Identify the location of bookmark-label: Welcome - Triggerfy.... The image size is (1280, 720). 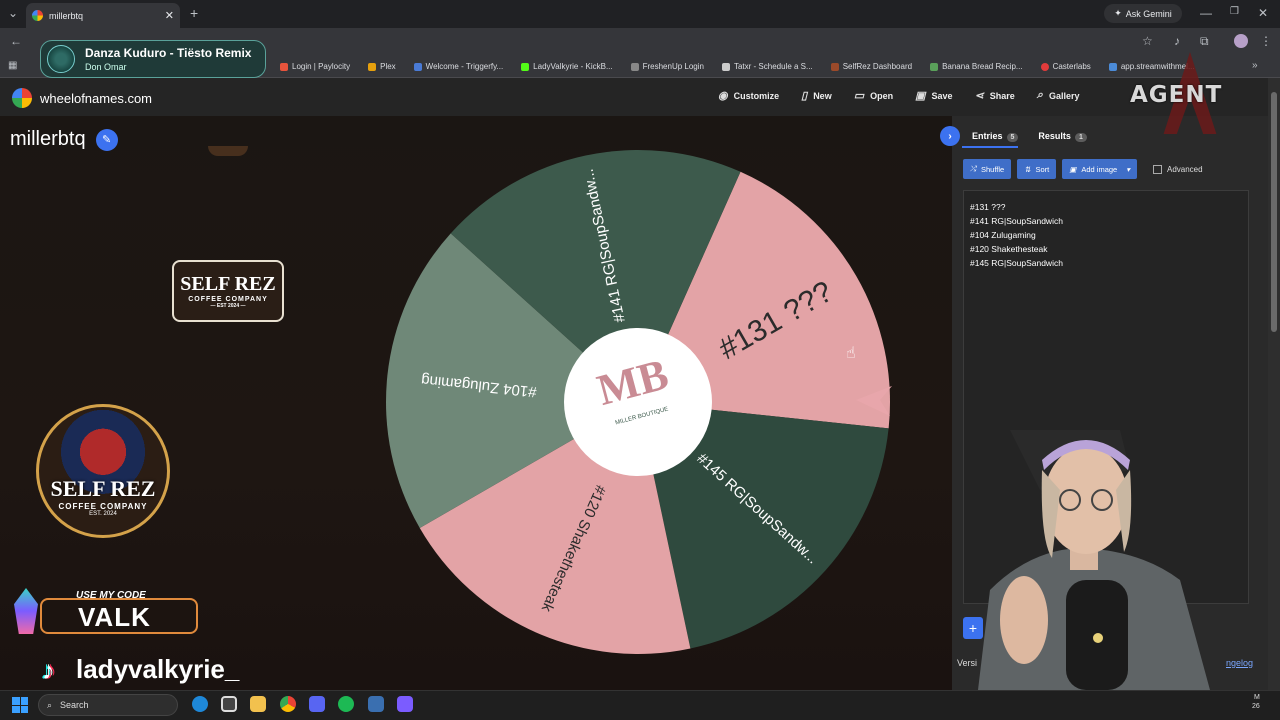
(464, 66).